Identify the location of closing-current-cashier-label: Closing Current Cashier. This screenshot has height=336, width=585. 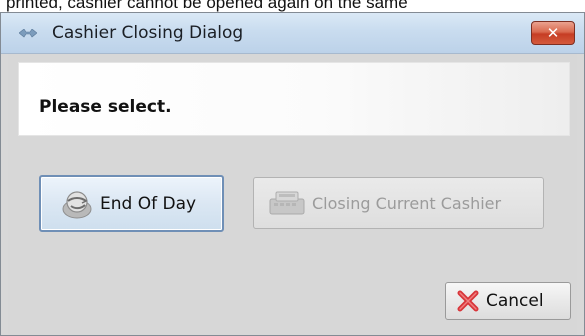
(407, 203).